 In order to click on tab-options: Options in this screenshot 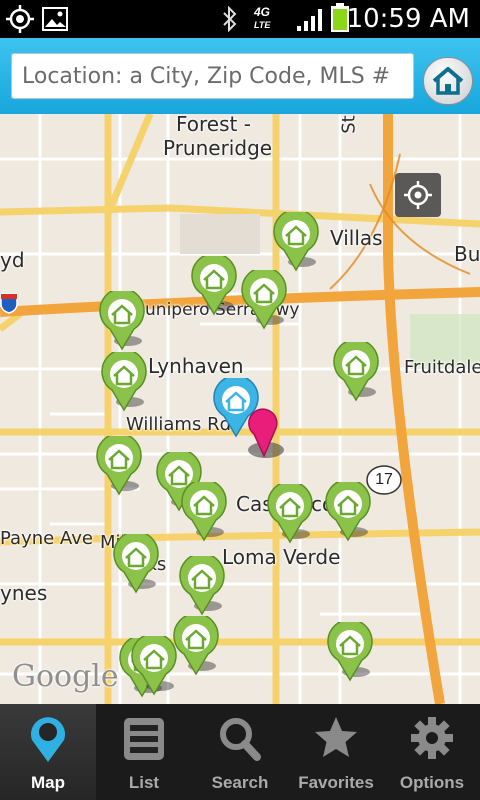, I will do `click(432, 752)`.